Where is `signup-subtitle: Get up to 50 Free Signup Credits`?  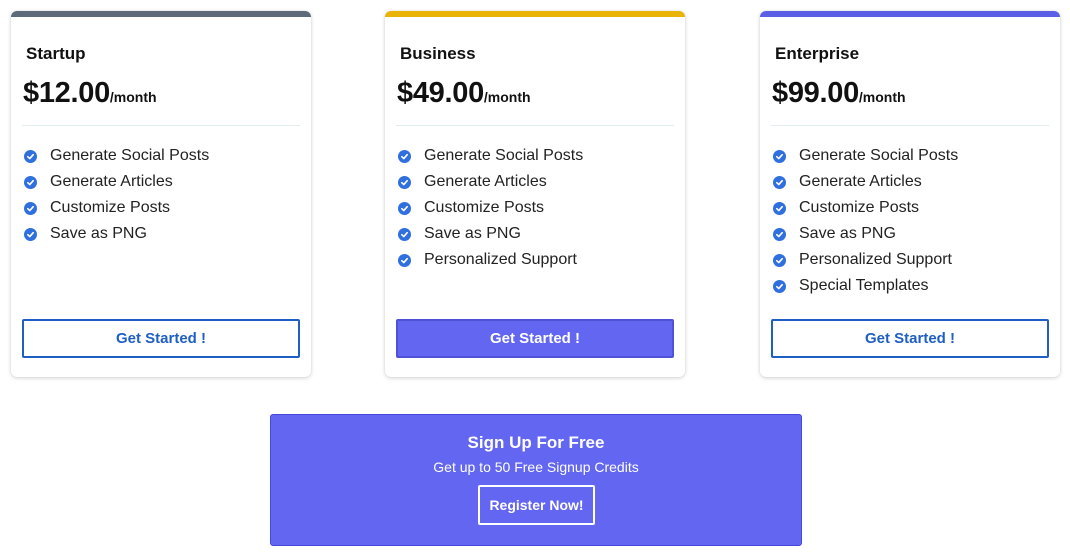 signup-subtitle: Get up to 50 Free Signup Credits is located at coordinates (536, 467).